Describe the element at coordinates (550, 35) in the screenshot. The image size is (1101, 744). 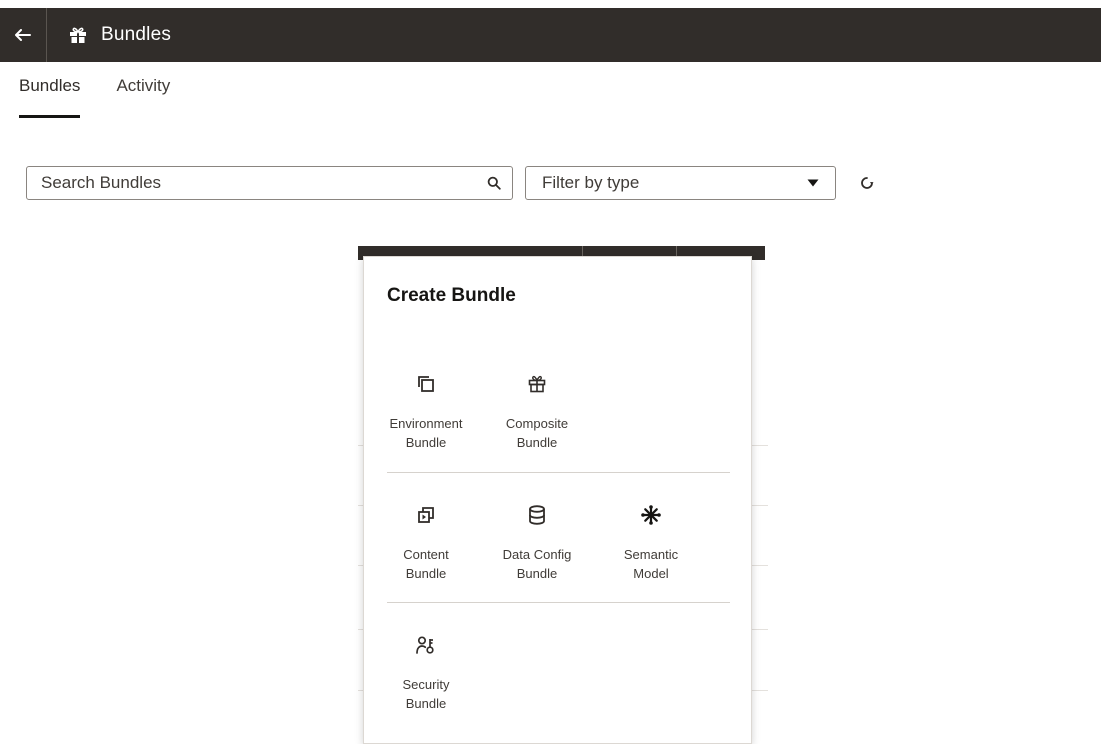
I see `app-header: Bundles` at that location.